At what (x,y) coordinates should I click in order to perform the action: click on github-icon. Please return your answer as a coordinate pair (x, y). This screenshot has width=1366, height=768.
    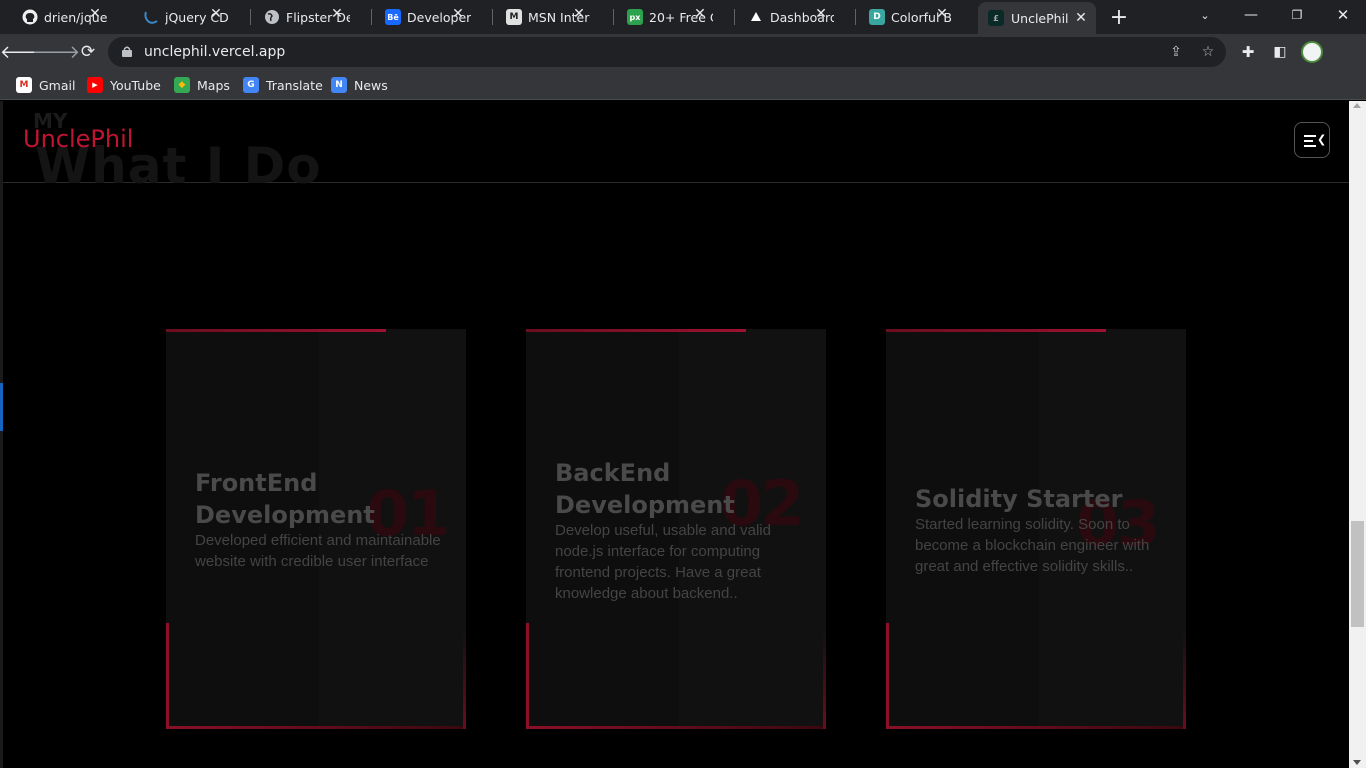
    Looking at the image, I should click on (30, 17).